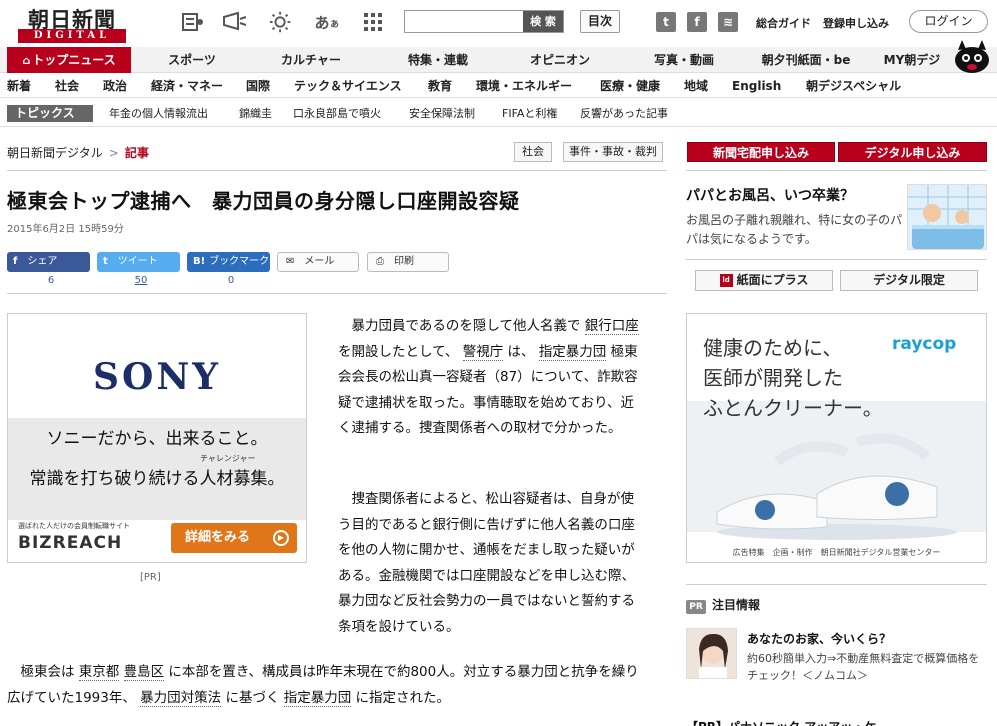  What do you see at coordinates (948, 21) in the screenshot?
I see `login-button: ログイン` at bounding box center [948, 21].